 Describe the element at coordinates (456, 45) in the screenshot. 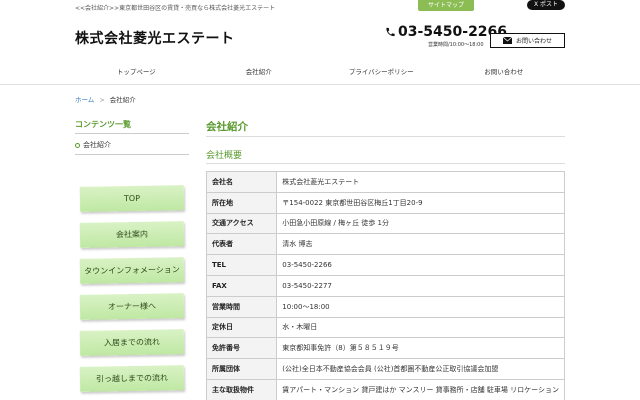

I see `business-hours: 営業時間/10:00～18:00` at that location.